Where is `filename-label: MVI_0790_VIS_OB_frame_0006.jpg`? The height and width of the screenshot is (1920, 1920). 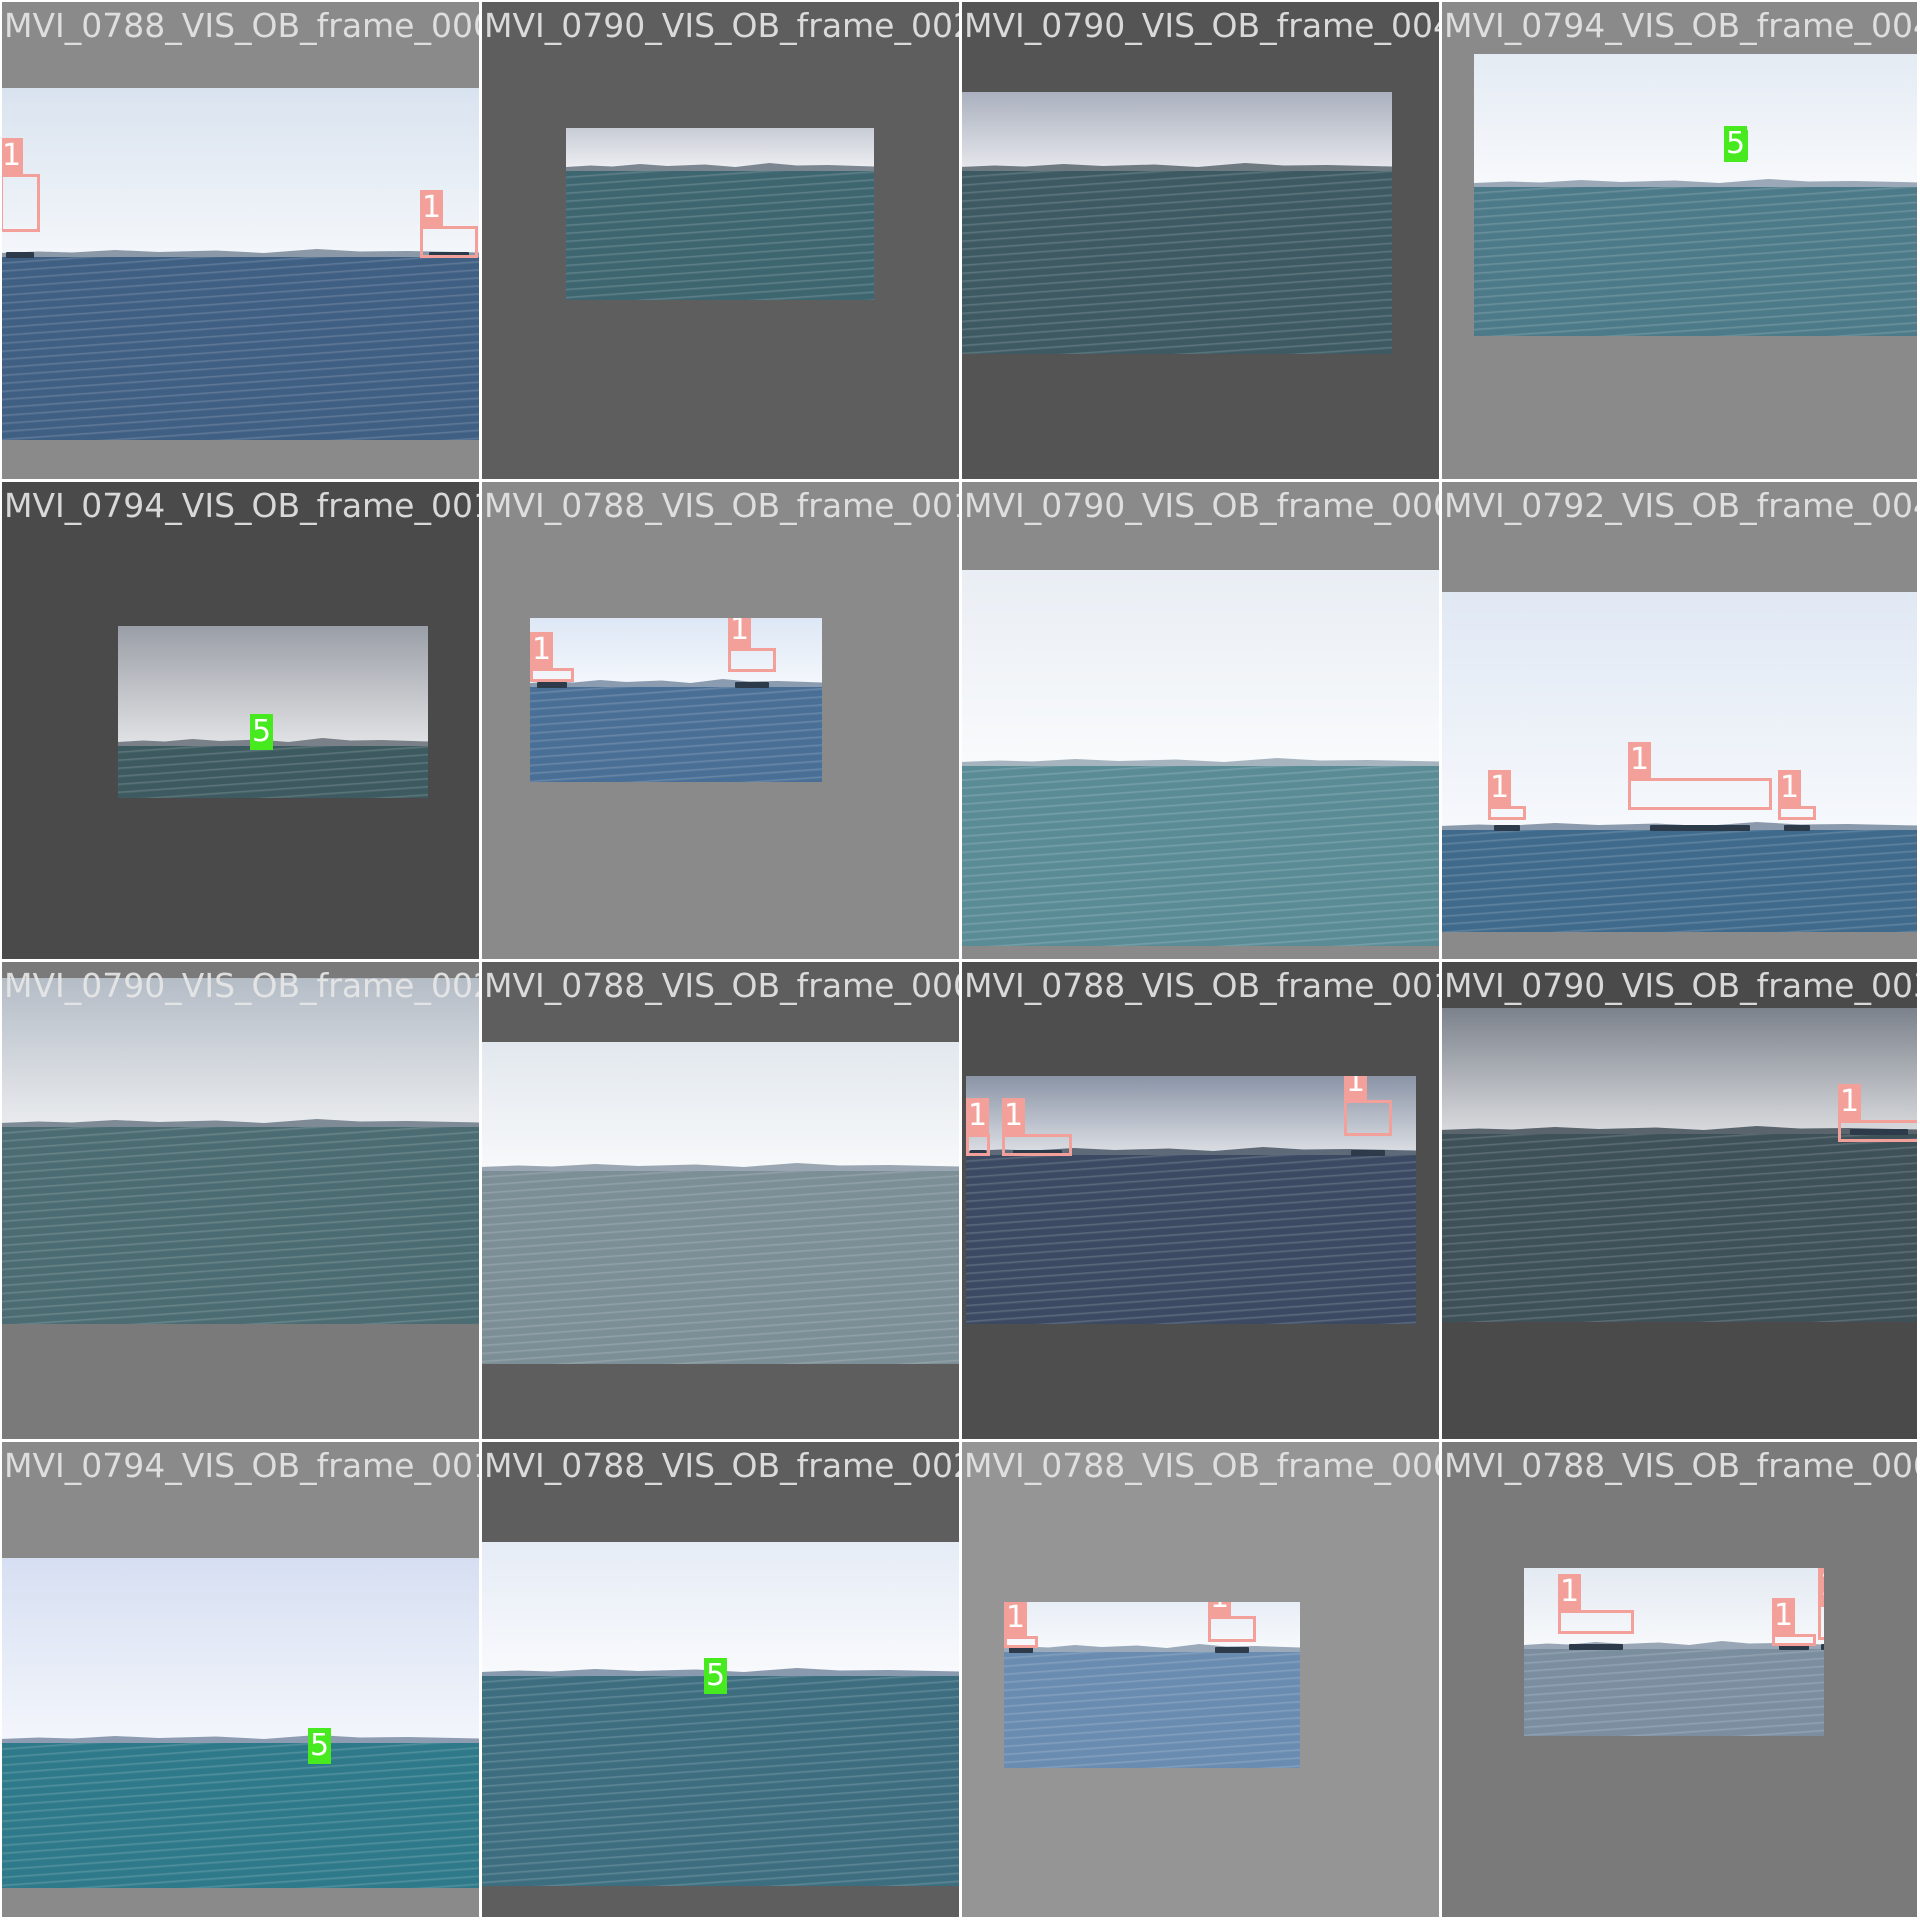 filename-label: MVI_0790_VIS_OB_frame_0006.jpg is located at coordinates (1202, 505).